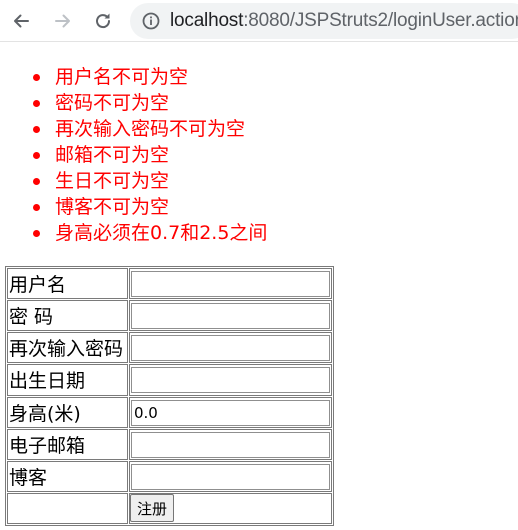  I want to click on error-item: 身高必须在0.7和2.5之间, so click(133, 233).